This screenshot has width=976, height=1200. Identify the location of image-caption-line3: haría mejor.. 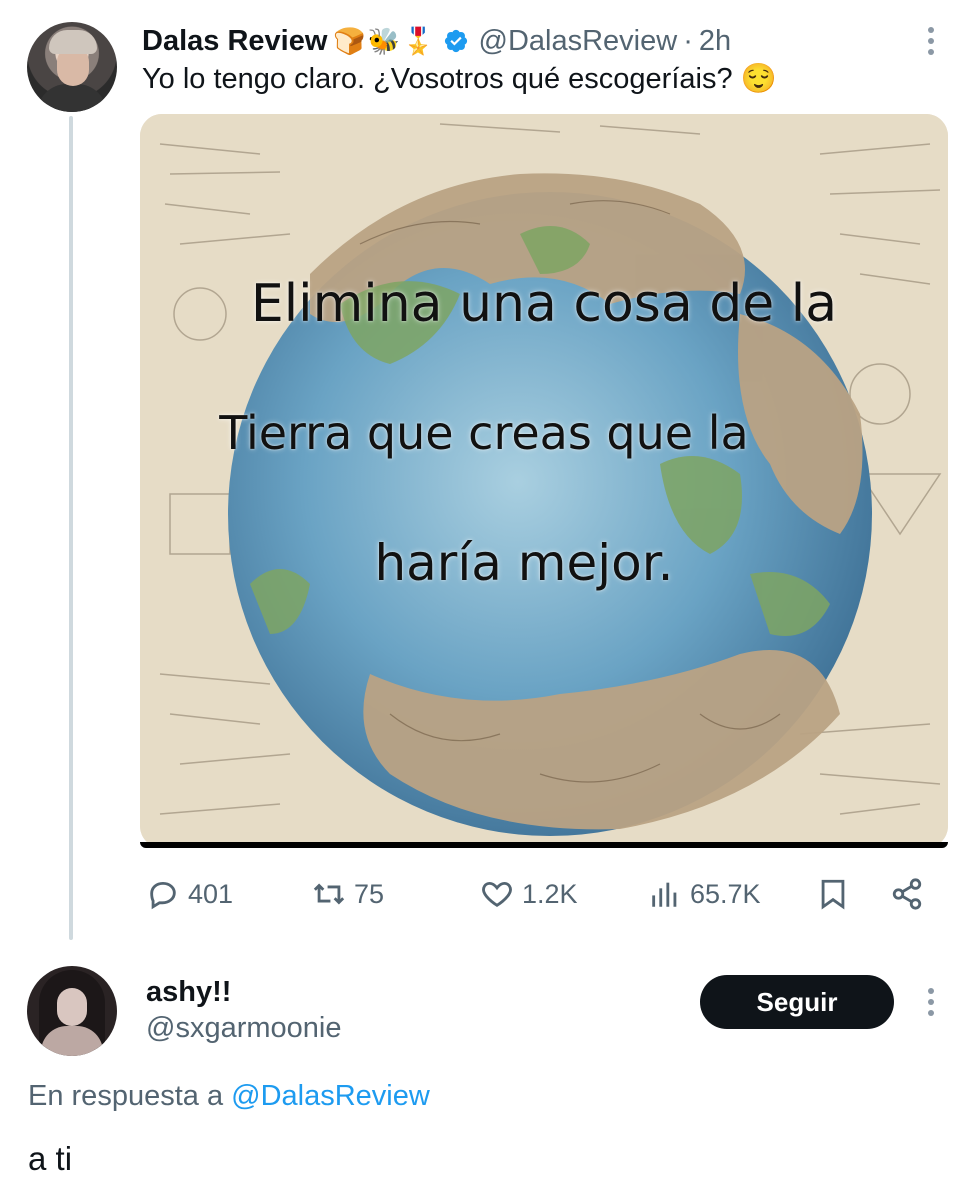
(524, 563).